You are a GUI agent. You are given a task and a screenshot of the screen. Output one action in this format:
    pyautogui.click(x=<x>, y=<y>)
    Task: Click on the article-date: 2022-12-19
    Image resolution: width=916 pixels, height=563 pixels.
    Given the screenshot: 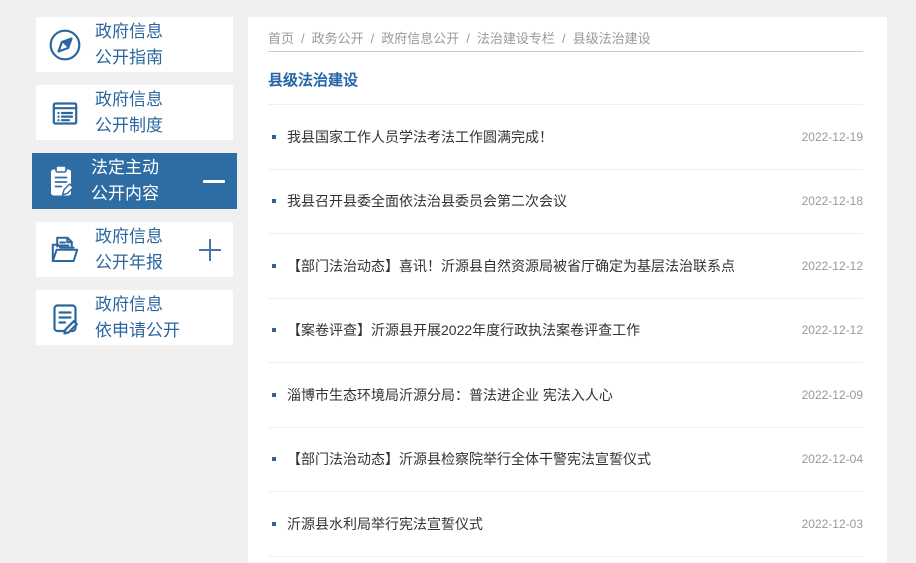 What is the action you would take?
    pyautogui.click(x=832, y=136)
    